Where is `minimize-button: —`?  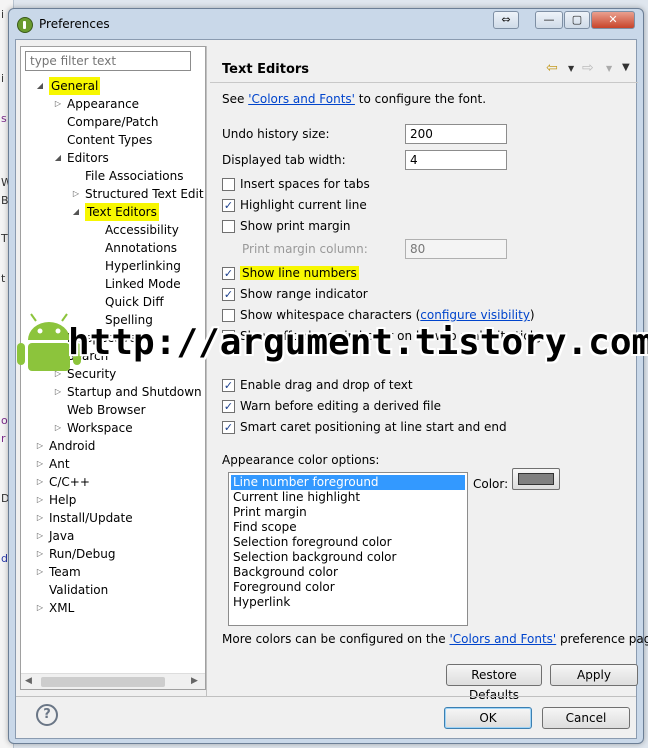 minimize-button: — is located at coordinates (549, 20).